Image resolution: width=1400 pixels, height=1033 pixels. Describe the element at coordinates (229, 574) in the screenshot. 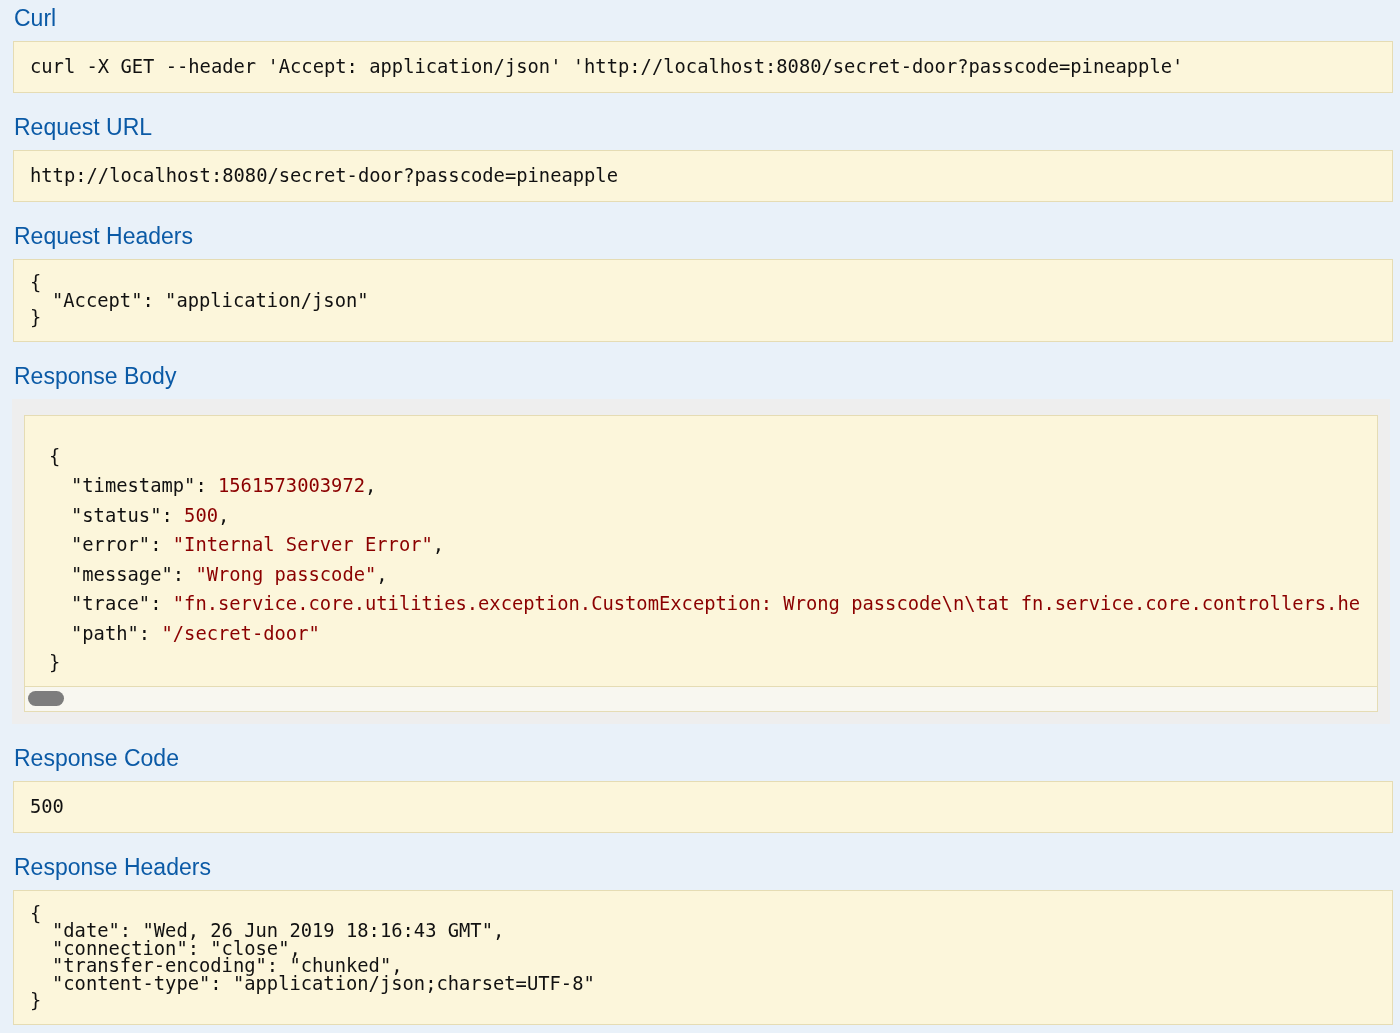

I see `json-line: "message": "Wrong passcode",` at that location.